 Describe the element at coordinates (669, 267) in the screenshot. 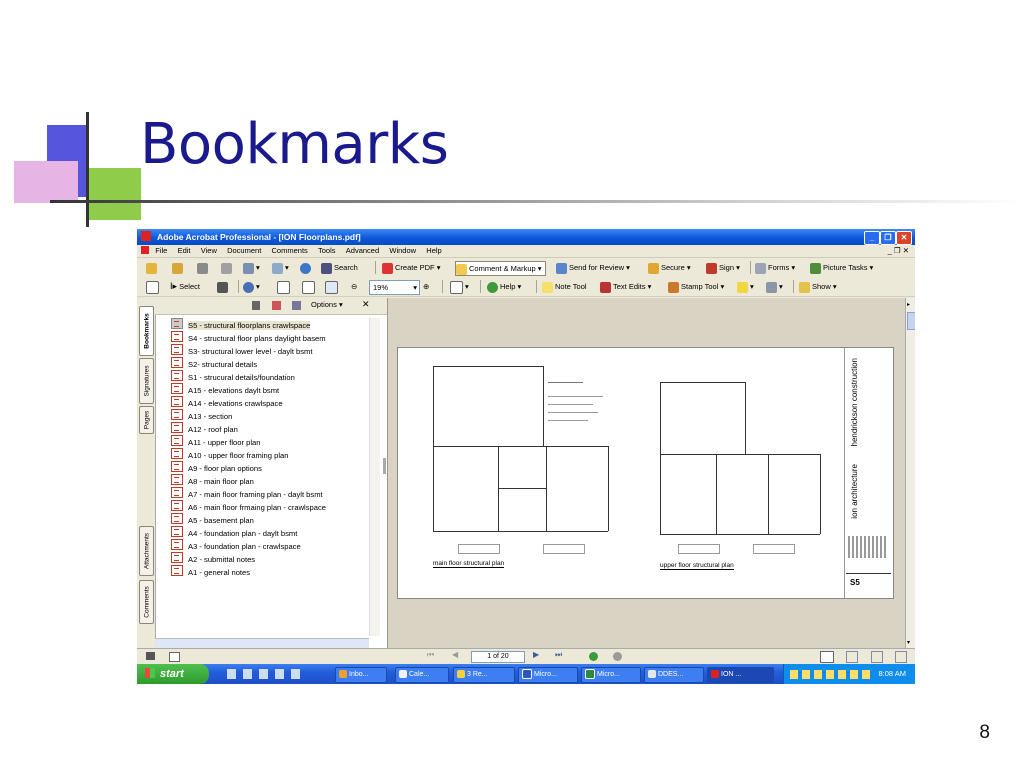

I see `secure-button: Secure ▾` at that location.